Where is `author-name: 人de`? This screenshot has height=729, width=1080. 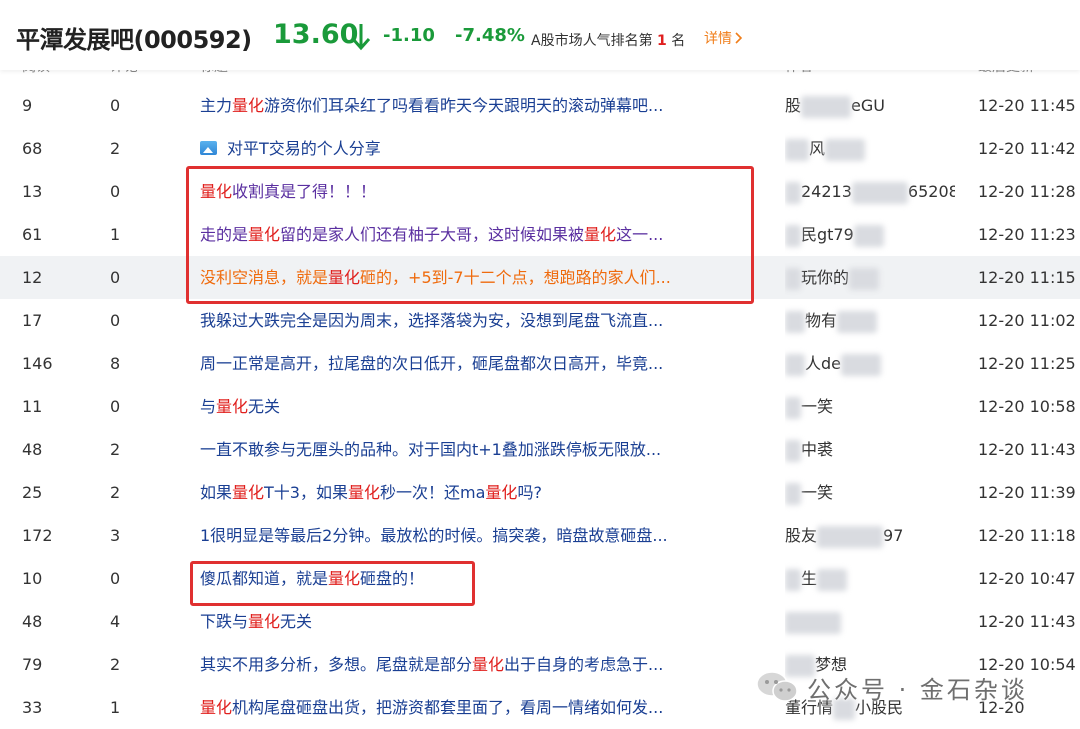 author-name: 人de is located at coordinates (870, 363).